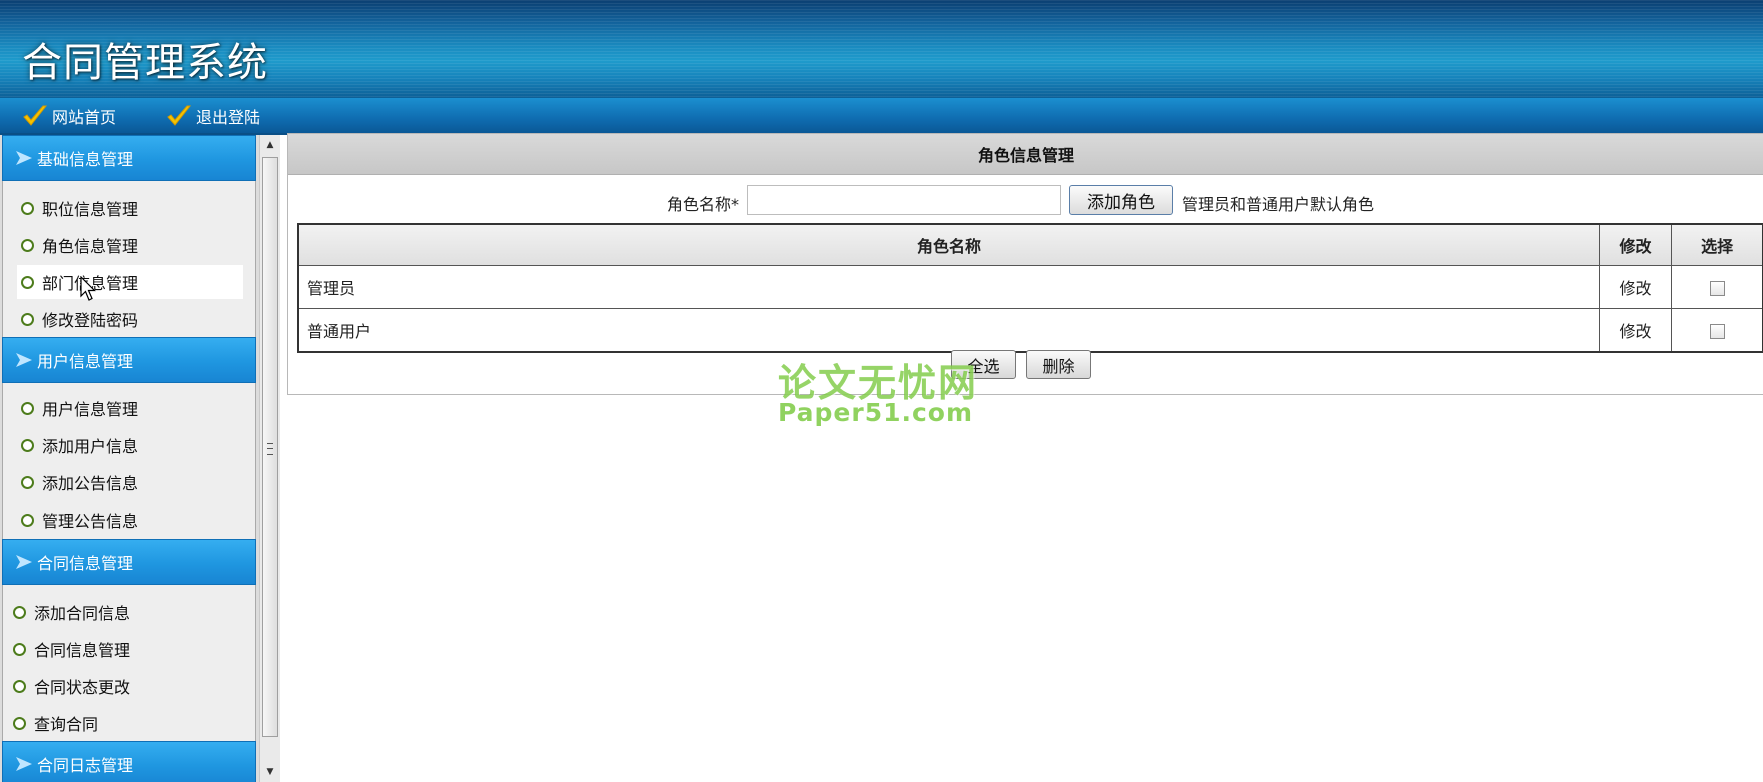 The width and height of the screenshot is (1763, 782). I want to click on sidebar-item-label: 职位信息管理, so click(90, 209).